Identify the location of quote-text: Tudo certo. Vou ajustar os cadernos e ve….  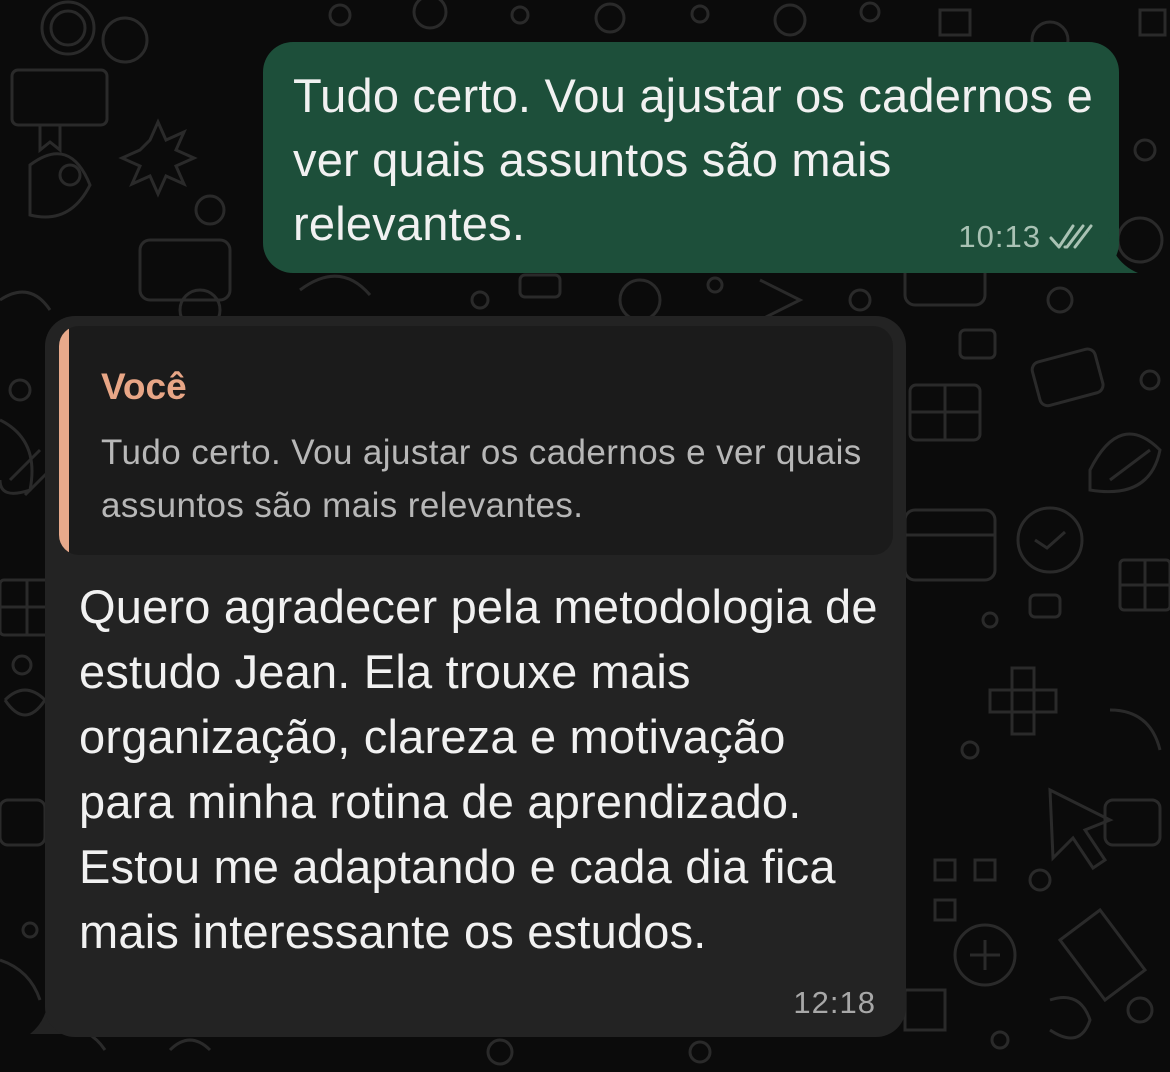
(481, 479).